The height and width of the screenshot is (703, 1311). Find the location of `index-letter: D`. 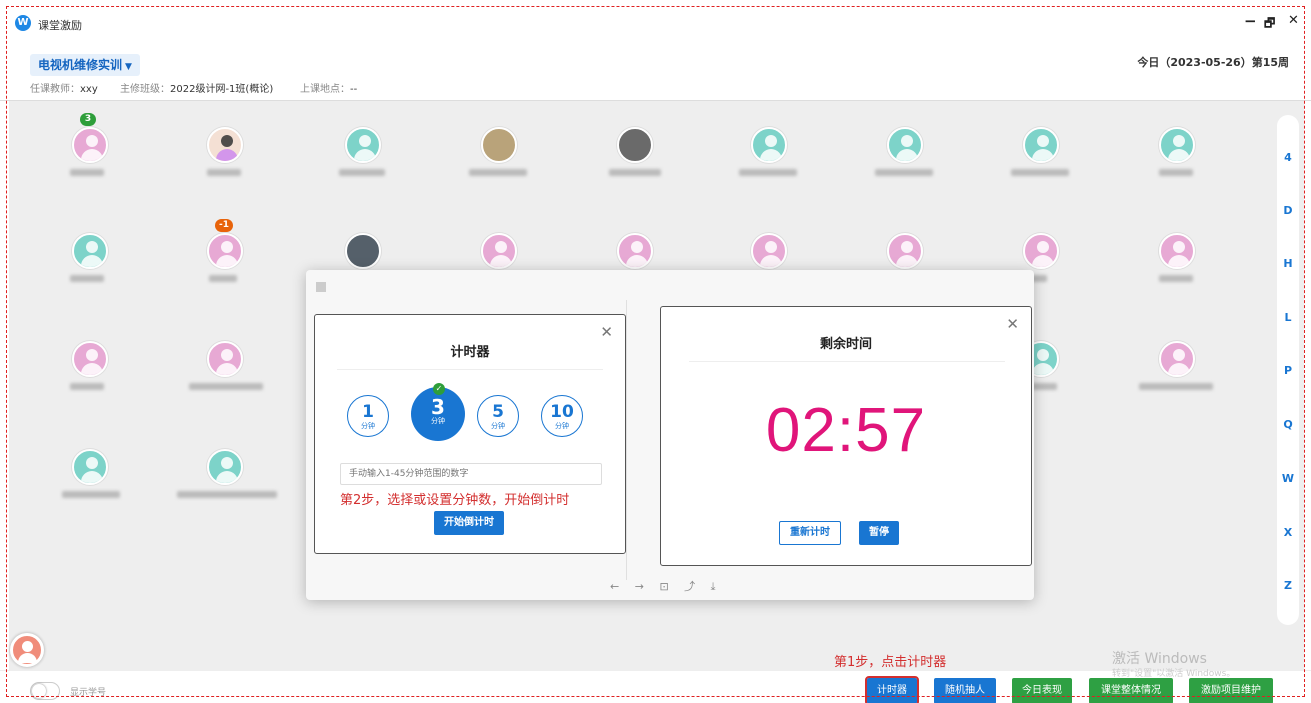

index-letter: D is located at coordinates (1288, 210).